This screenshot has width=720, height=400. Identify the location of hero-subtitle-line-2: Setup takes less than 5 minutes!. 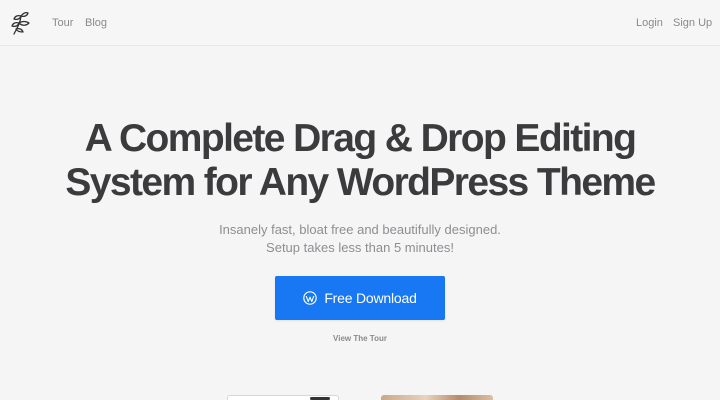
(360, 247).